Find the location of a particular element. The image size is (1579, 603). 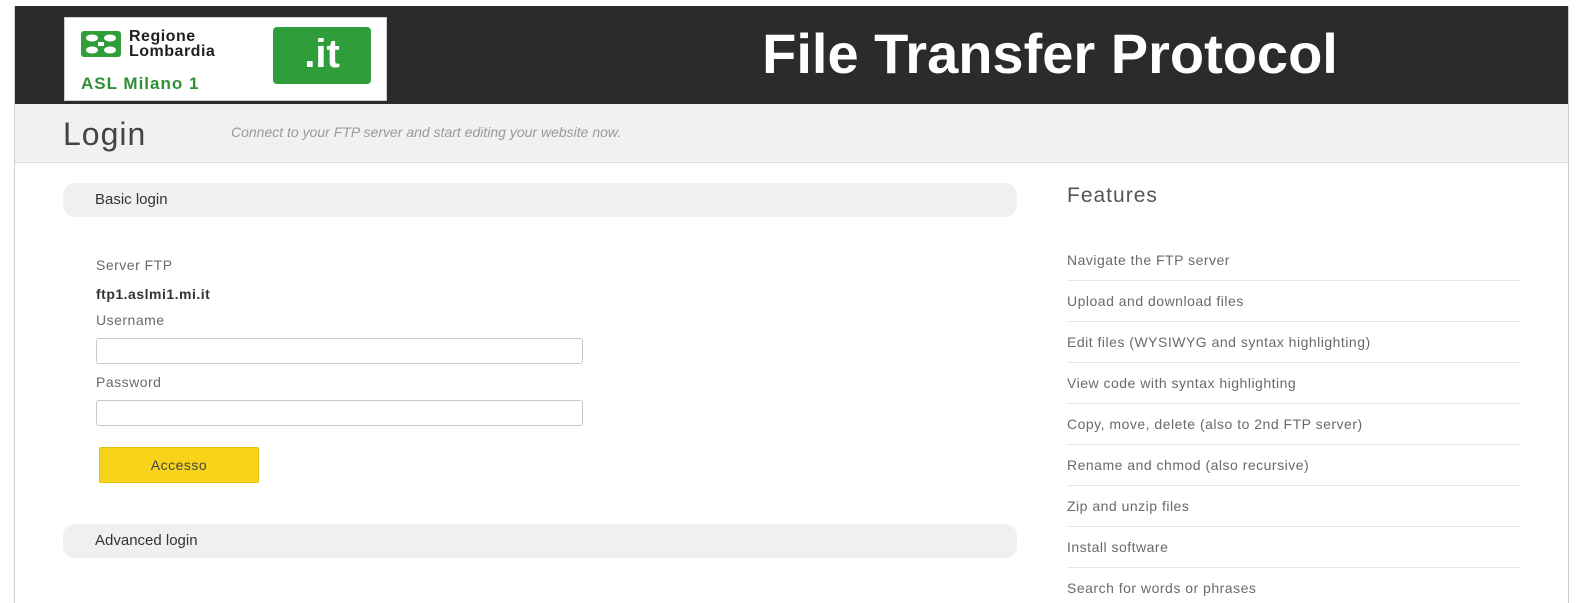

password-label: Password is located at coordinates (129, 382).